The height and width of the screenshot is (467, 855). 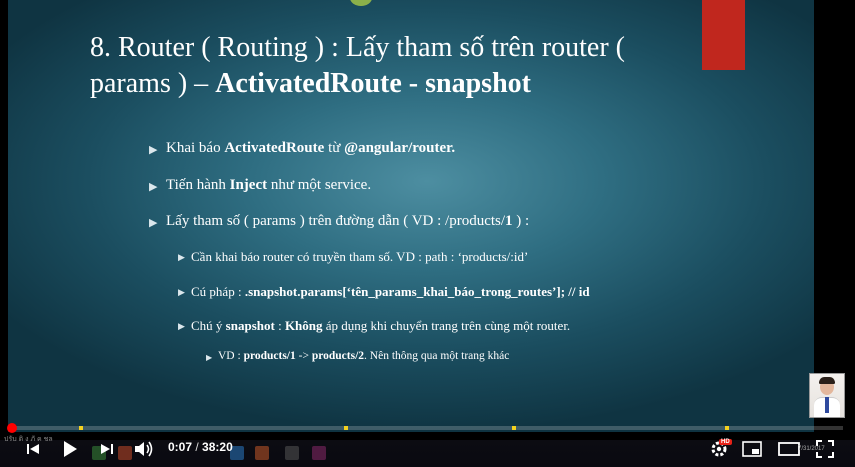 I want to click on bullet-bold: products/1, so click(x=269, y=356).